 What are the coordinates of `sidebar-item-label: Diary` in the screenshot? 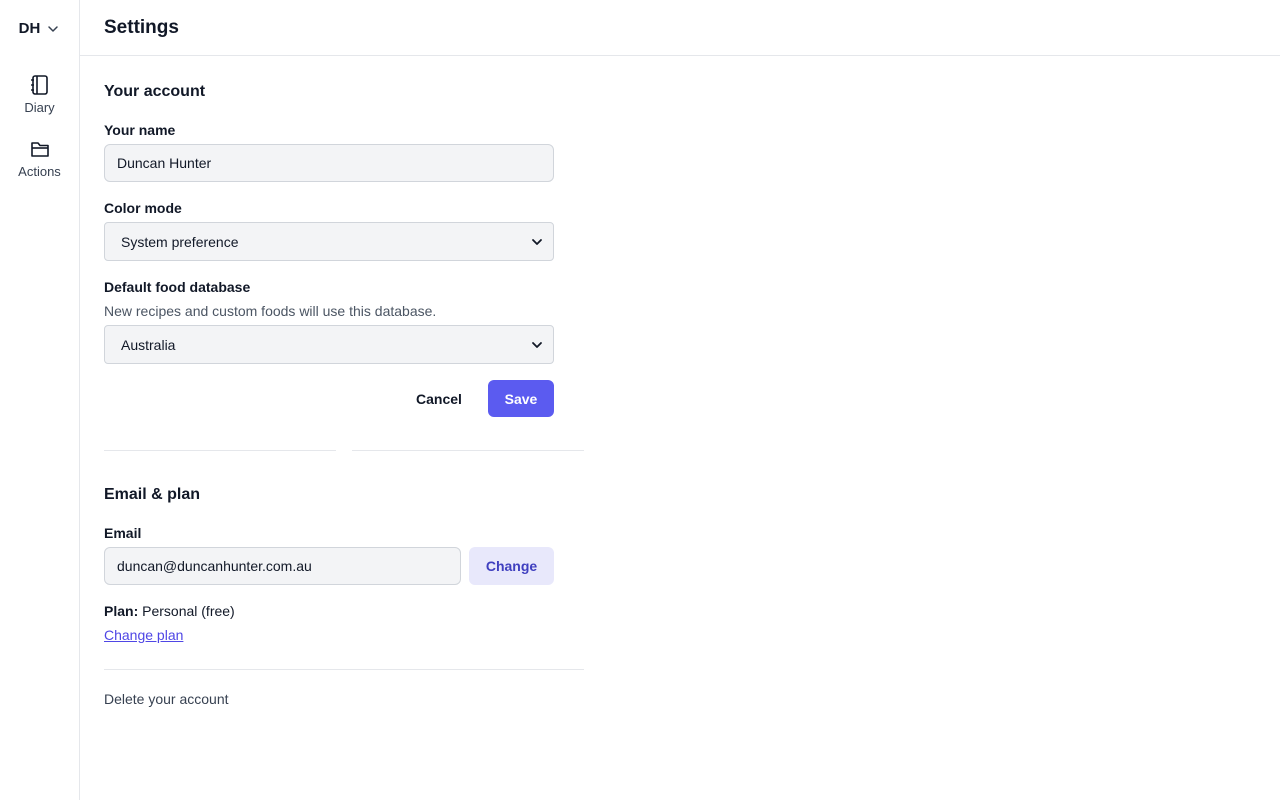 It's located at (39, 107).